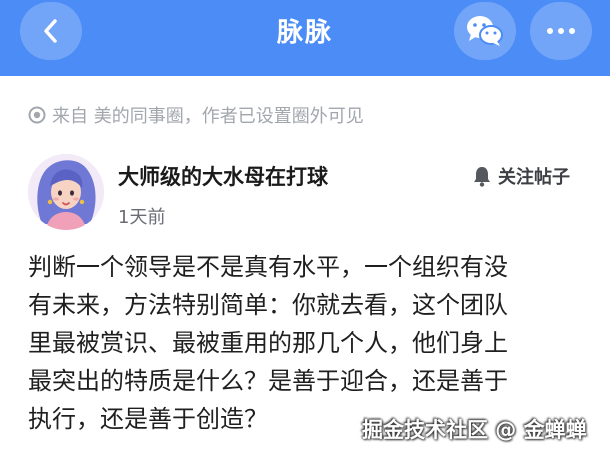  Describe the element at coordinates (304, 33) in the screenshot. I see `page-title: 脉脉` at that location.